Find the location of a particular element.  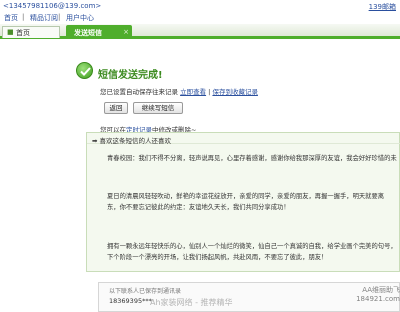

saved-text: 您已设置自动保存往来记录 is located at coordinates (139, 92).